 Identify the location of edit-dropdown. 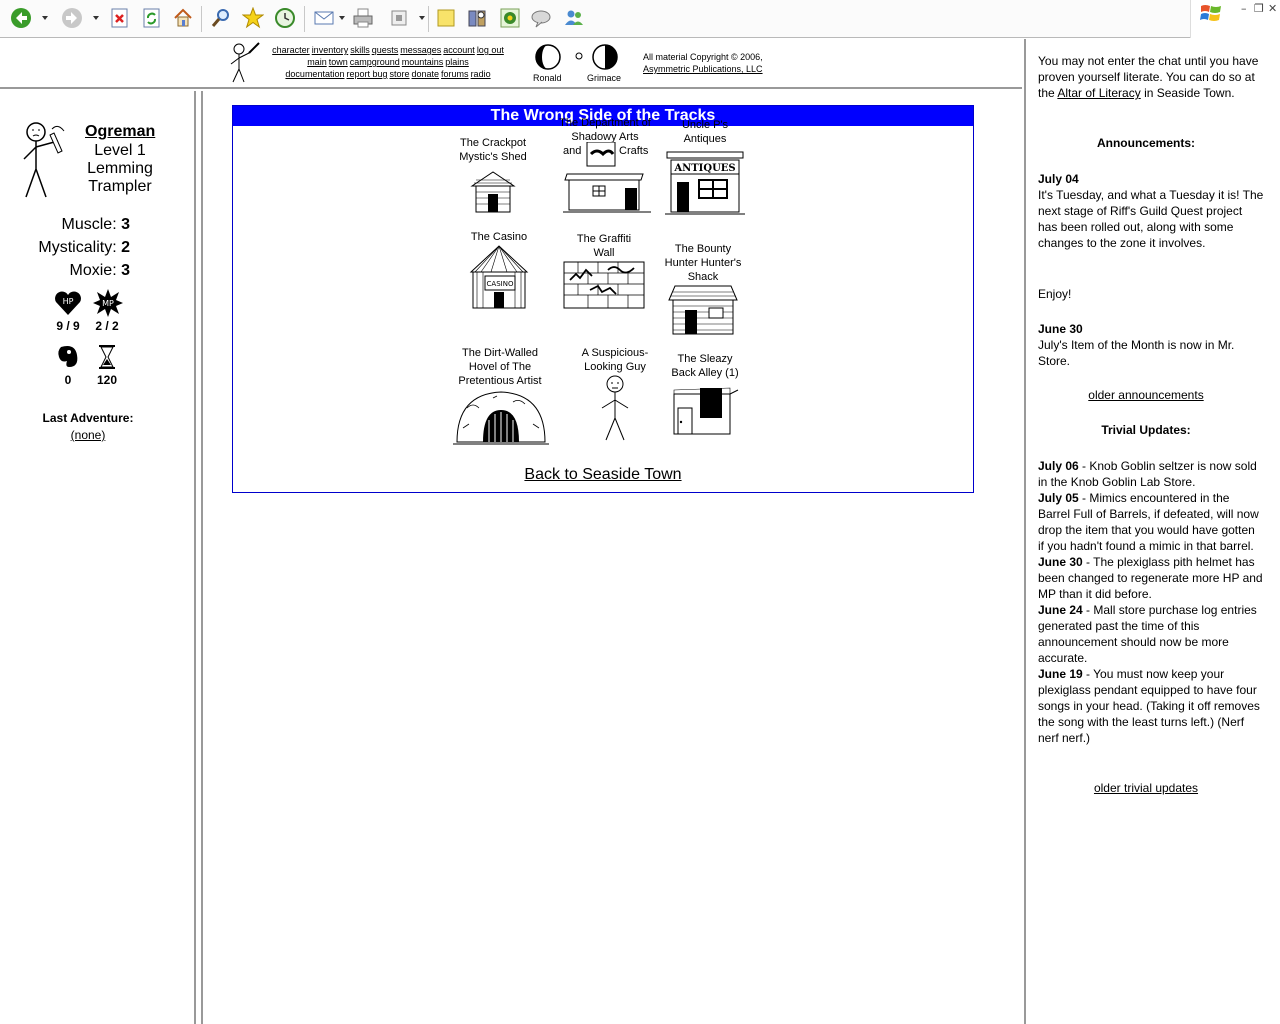
(422, 19).